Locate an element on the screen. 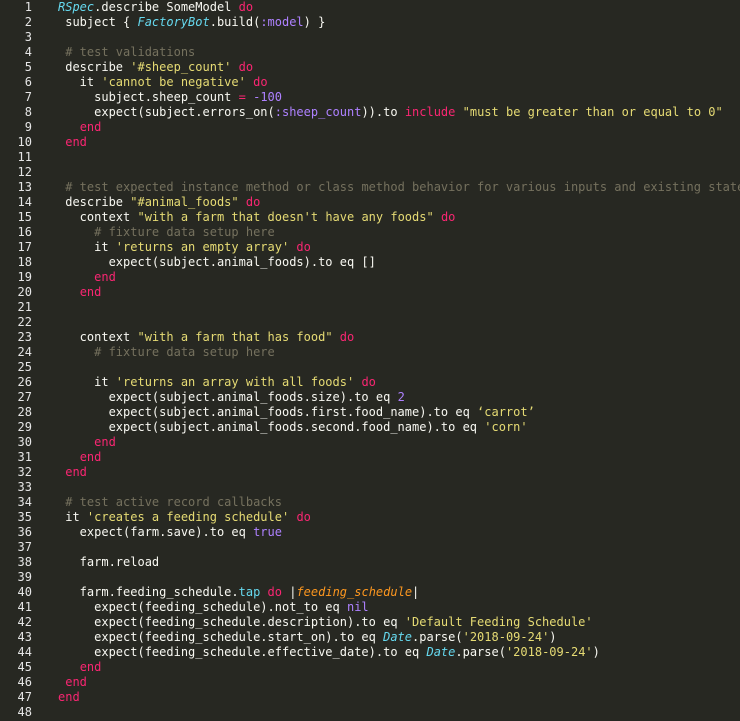 Image resolution: width=740 pixels, height=721 pixels. code-line: 45 end is located at coordinates (370, 667).